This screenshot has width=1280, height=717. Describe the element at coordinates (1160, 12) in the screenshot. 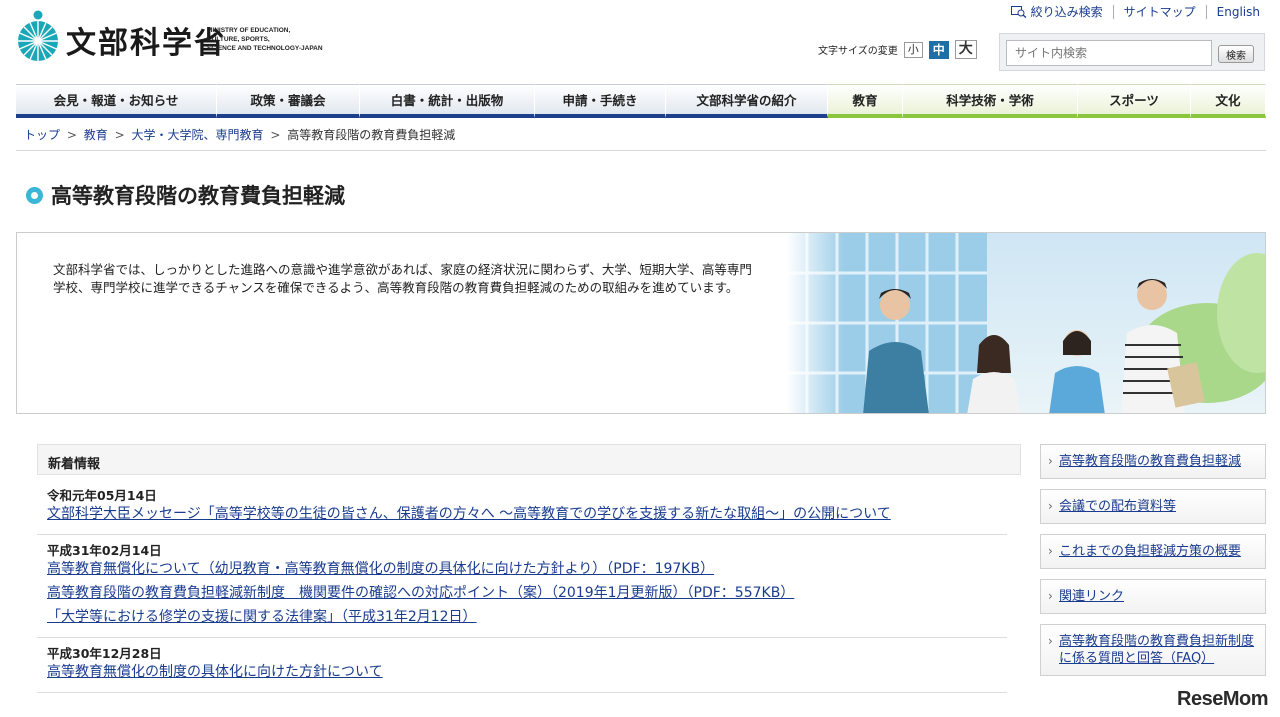

I see `sitemap-link: サイトマップ` at that location.